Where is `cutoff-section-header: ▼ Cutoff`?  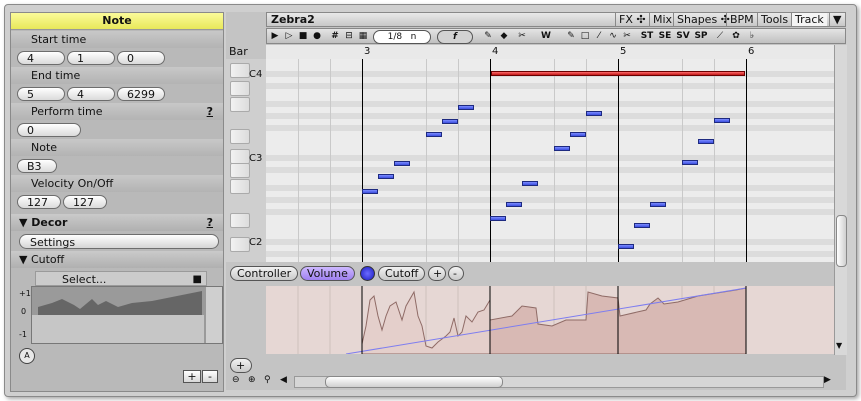
cutoff-section-header: ▼ Cutoff is located at coordinates (117, 259).